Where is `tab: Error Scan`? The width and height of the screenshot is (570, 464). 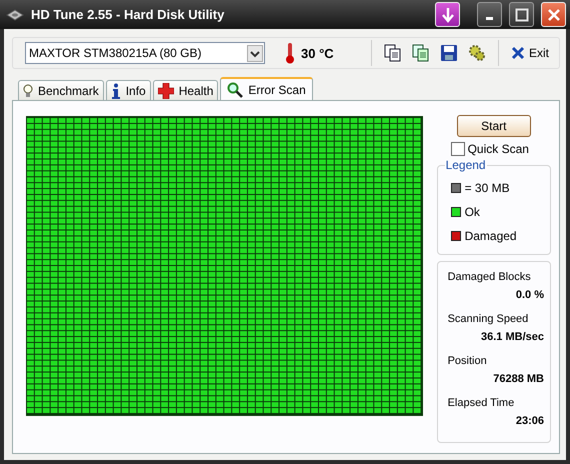
tab: Error Scan is located at coordinates (266, 88).